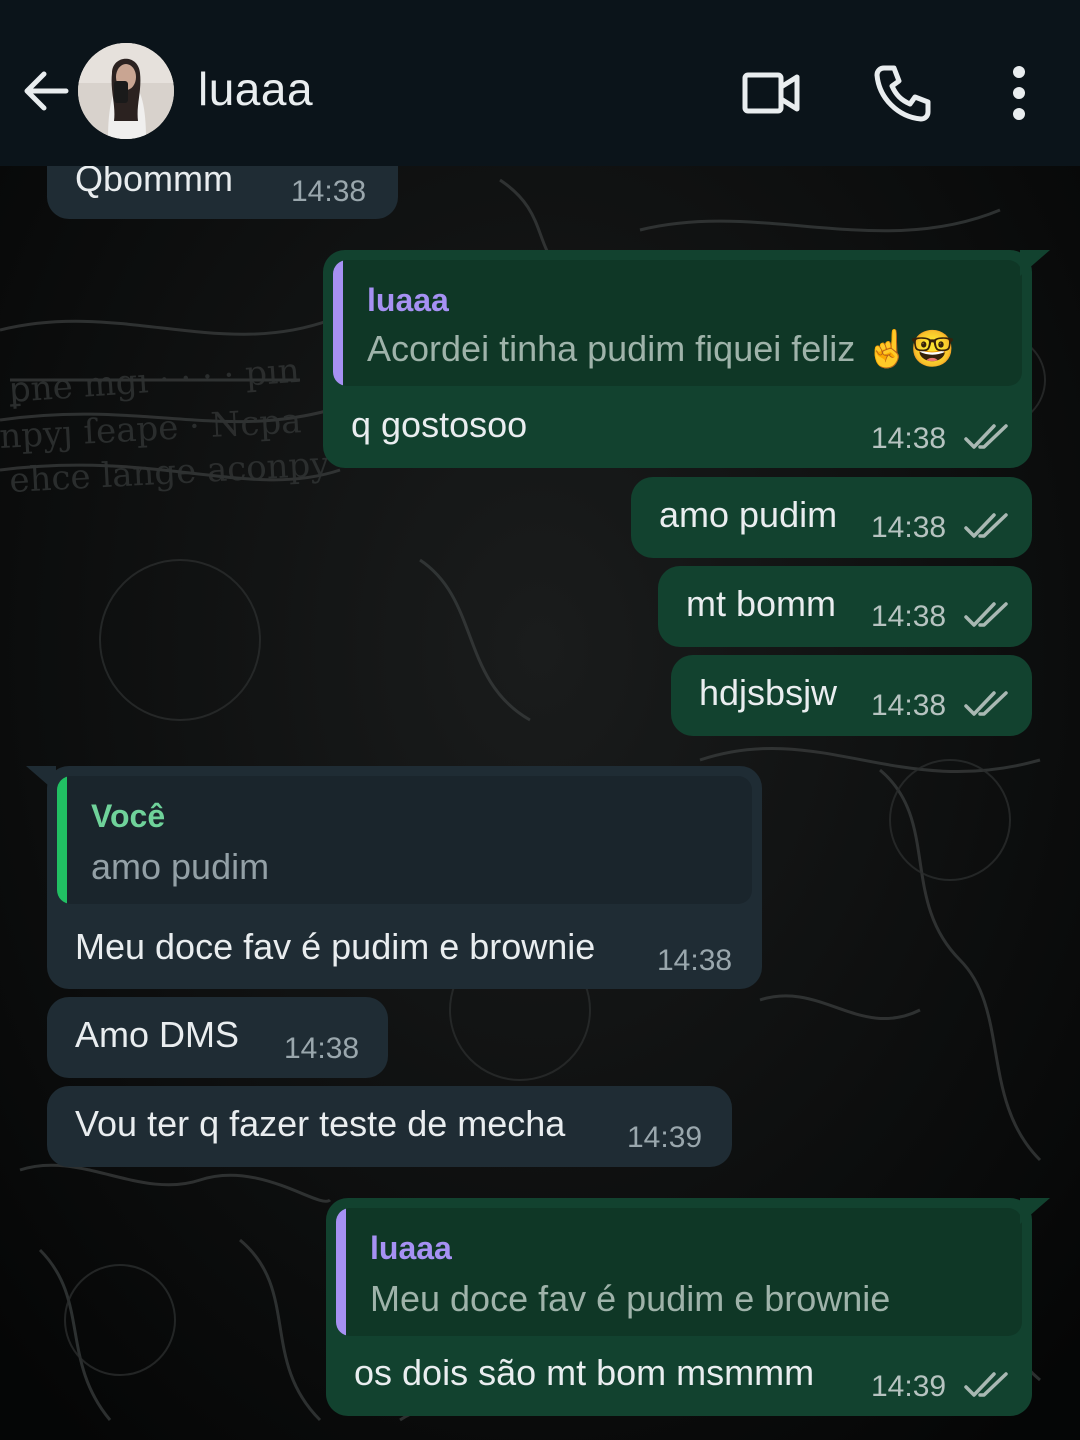 Image resolution: width=1080 pixels, height=1440 pixels. Describe the element at coordinates (768, 692) in the screenshot. I see `message-text: hdjsbsjw` at that location.